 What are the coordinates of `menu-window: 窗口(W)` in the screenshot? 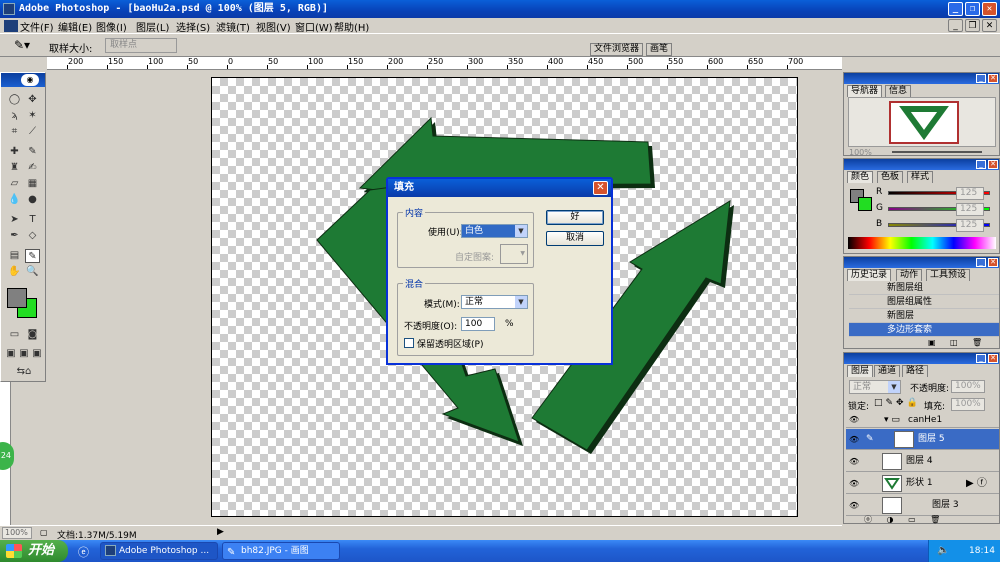 It's located at (314, 26).